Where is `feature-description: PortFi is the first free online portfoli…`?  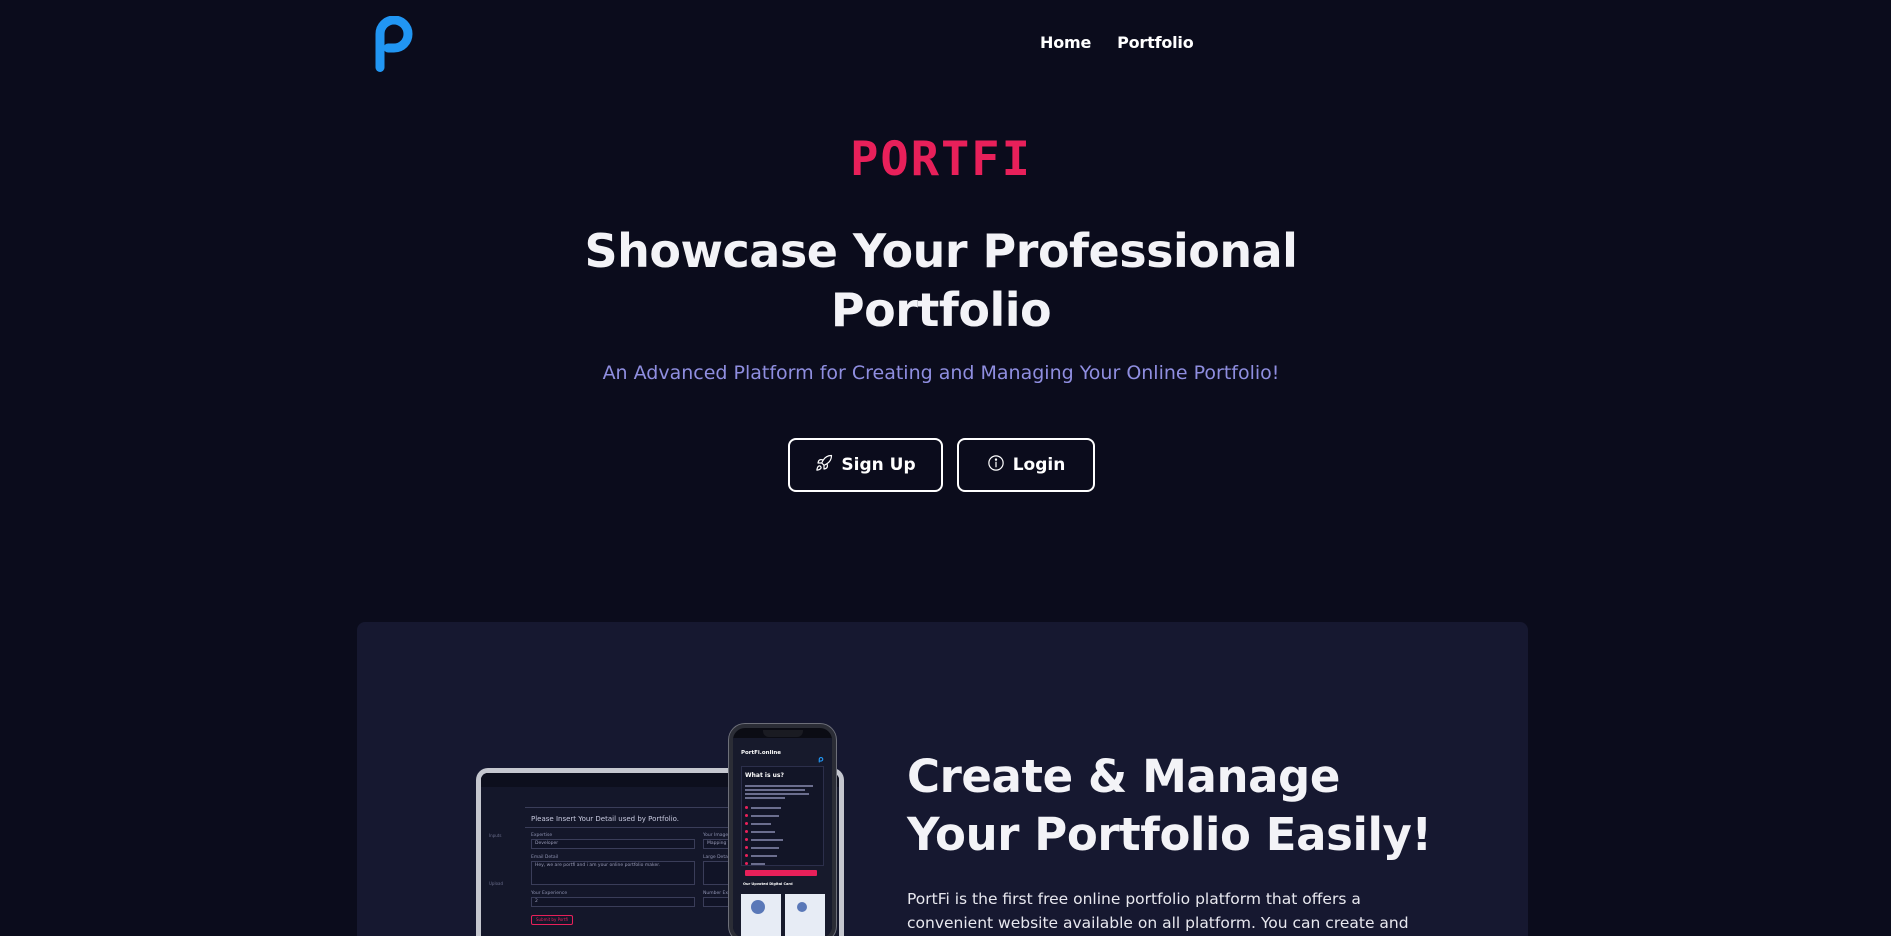 feature-description: PortFi is the first free online portfoli… is located at coordinates (1158, 911).